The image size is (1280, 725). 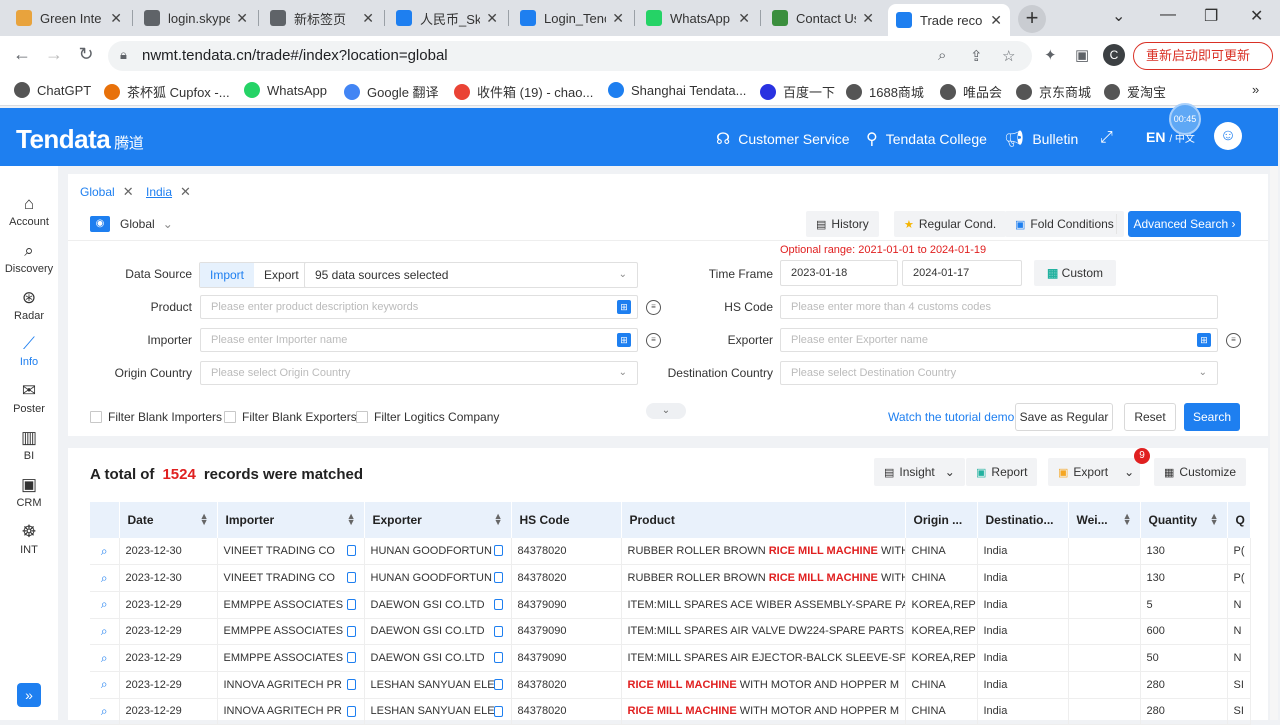 What do you see at coordinates (131, 224) in the screenshot?
I see `scope-selector: ◉ Global ⌄` at bounding box center [131, 224].